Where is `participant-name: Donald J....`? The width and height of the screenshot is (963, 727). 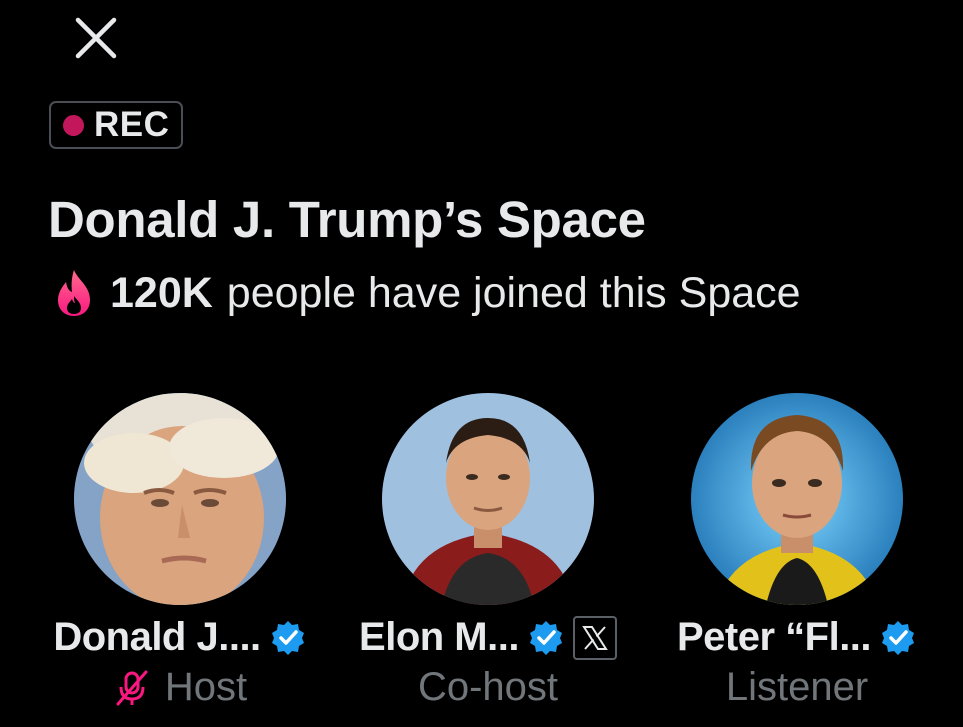 participant-name: Donald J.... is located at coordinates (157, 637).